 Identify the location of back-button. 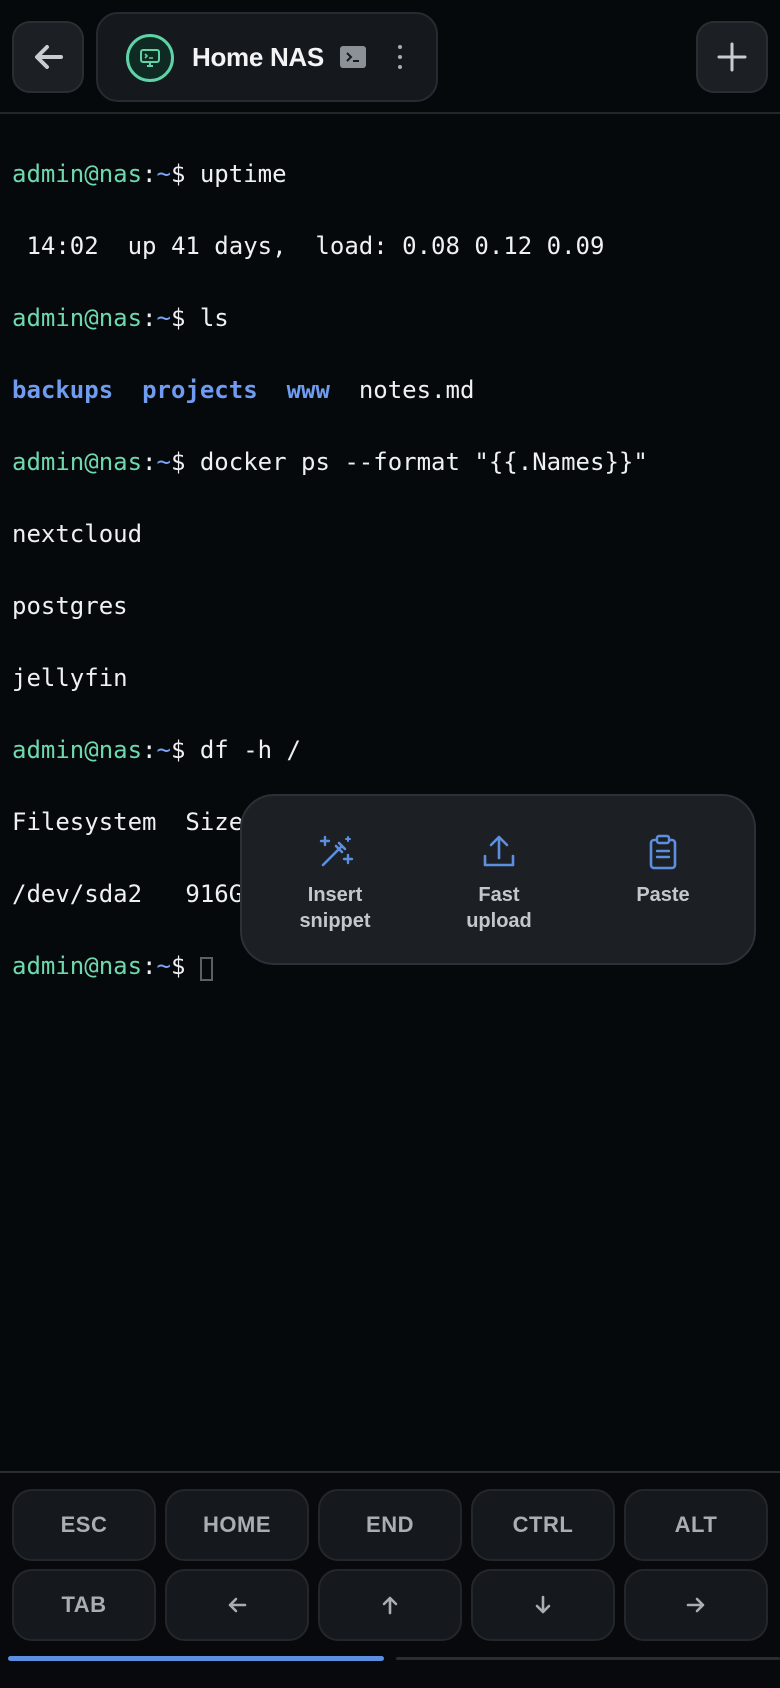
(48, 57).